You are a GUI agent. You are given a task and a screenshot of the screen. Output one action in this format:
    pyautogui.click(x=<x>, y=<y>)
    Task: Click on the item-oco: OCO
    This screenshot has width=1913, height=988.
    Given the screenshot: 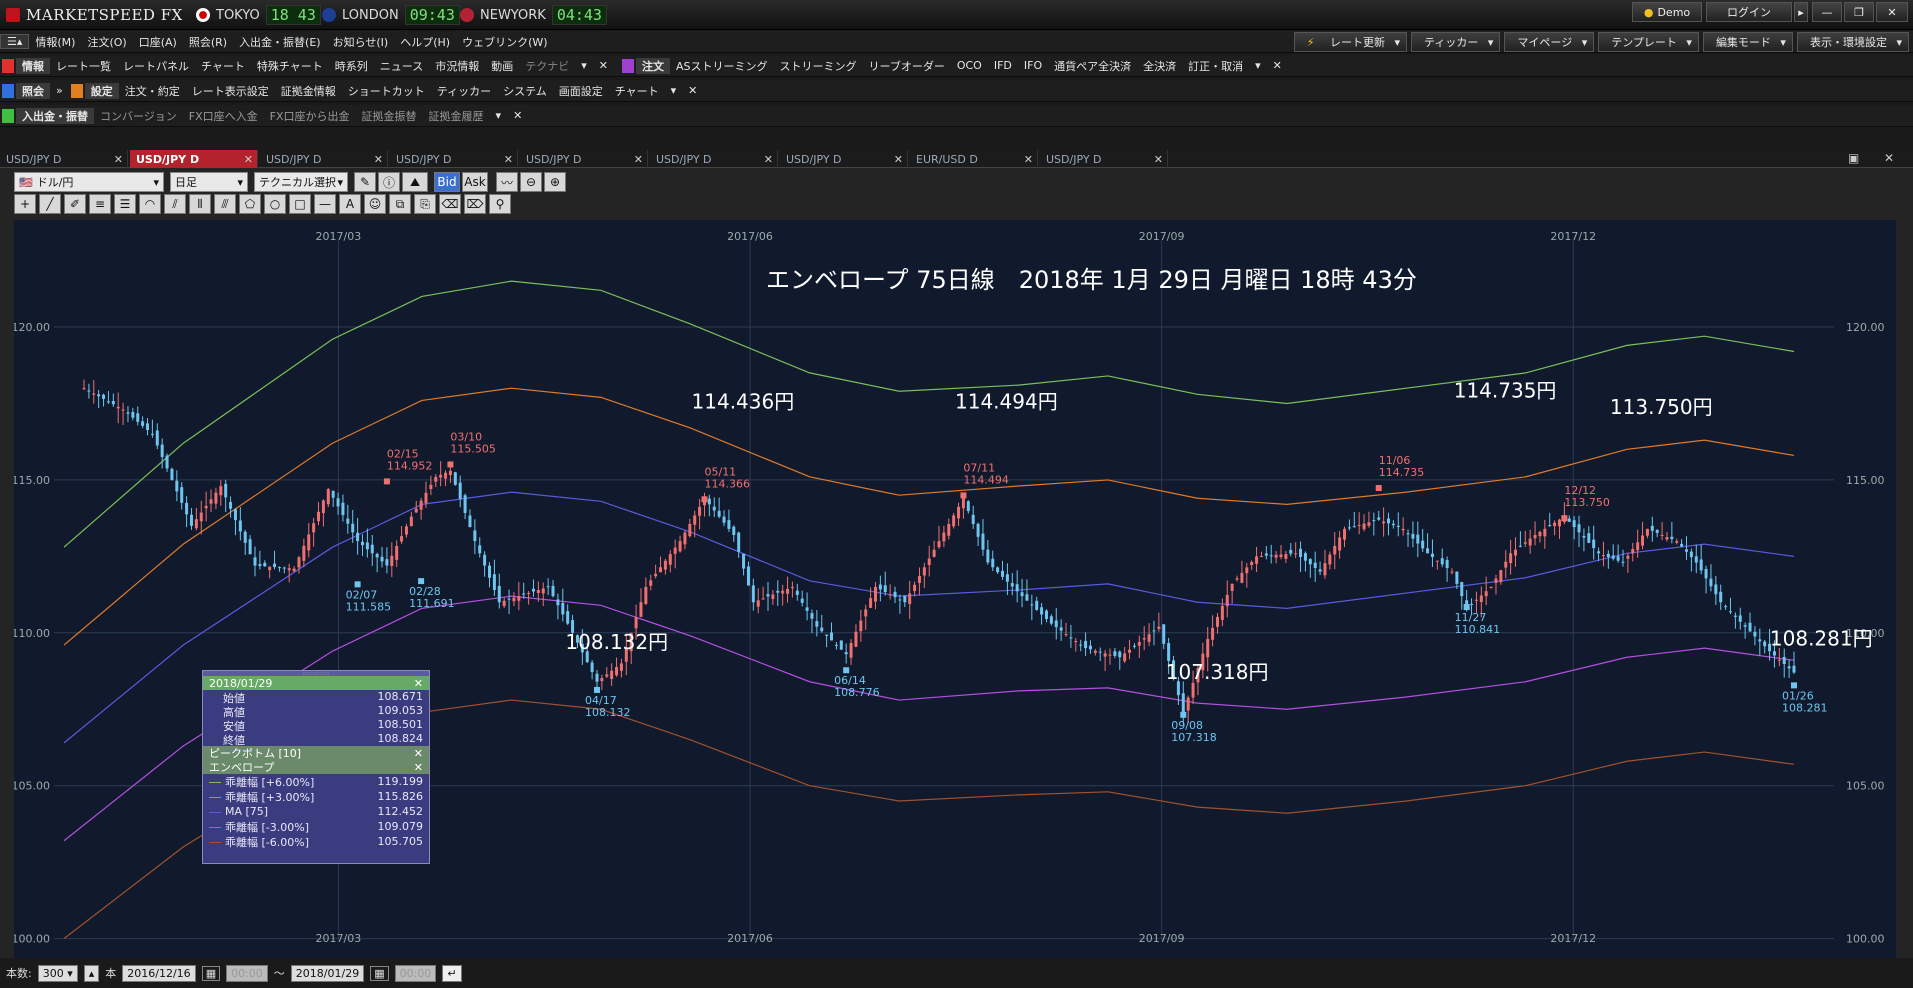 What is the action you would take?
    pyautogui.click(x=969, y=65)
    